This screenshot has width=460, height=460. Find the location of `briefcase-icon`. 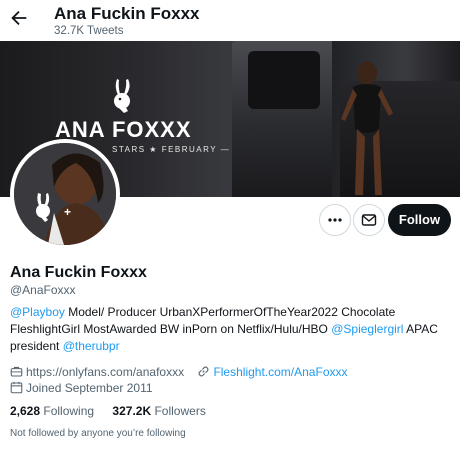

briefcase-icon is located at coordinates (16, 371).